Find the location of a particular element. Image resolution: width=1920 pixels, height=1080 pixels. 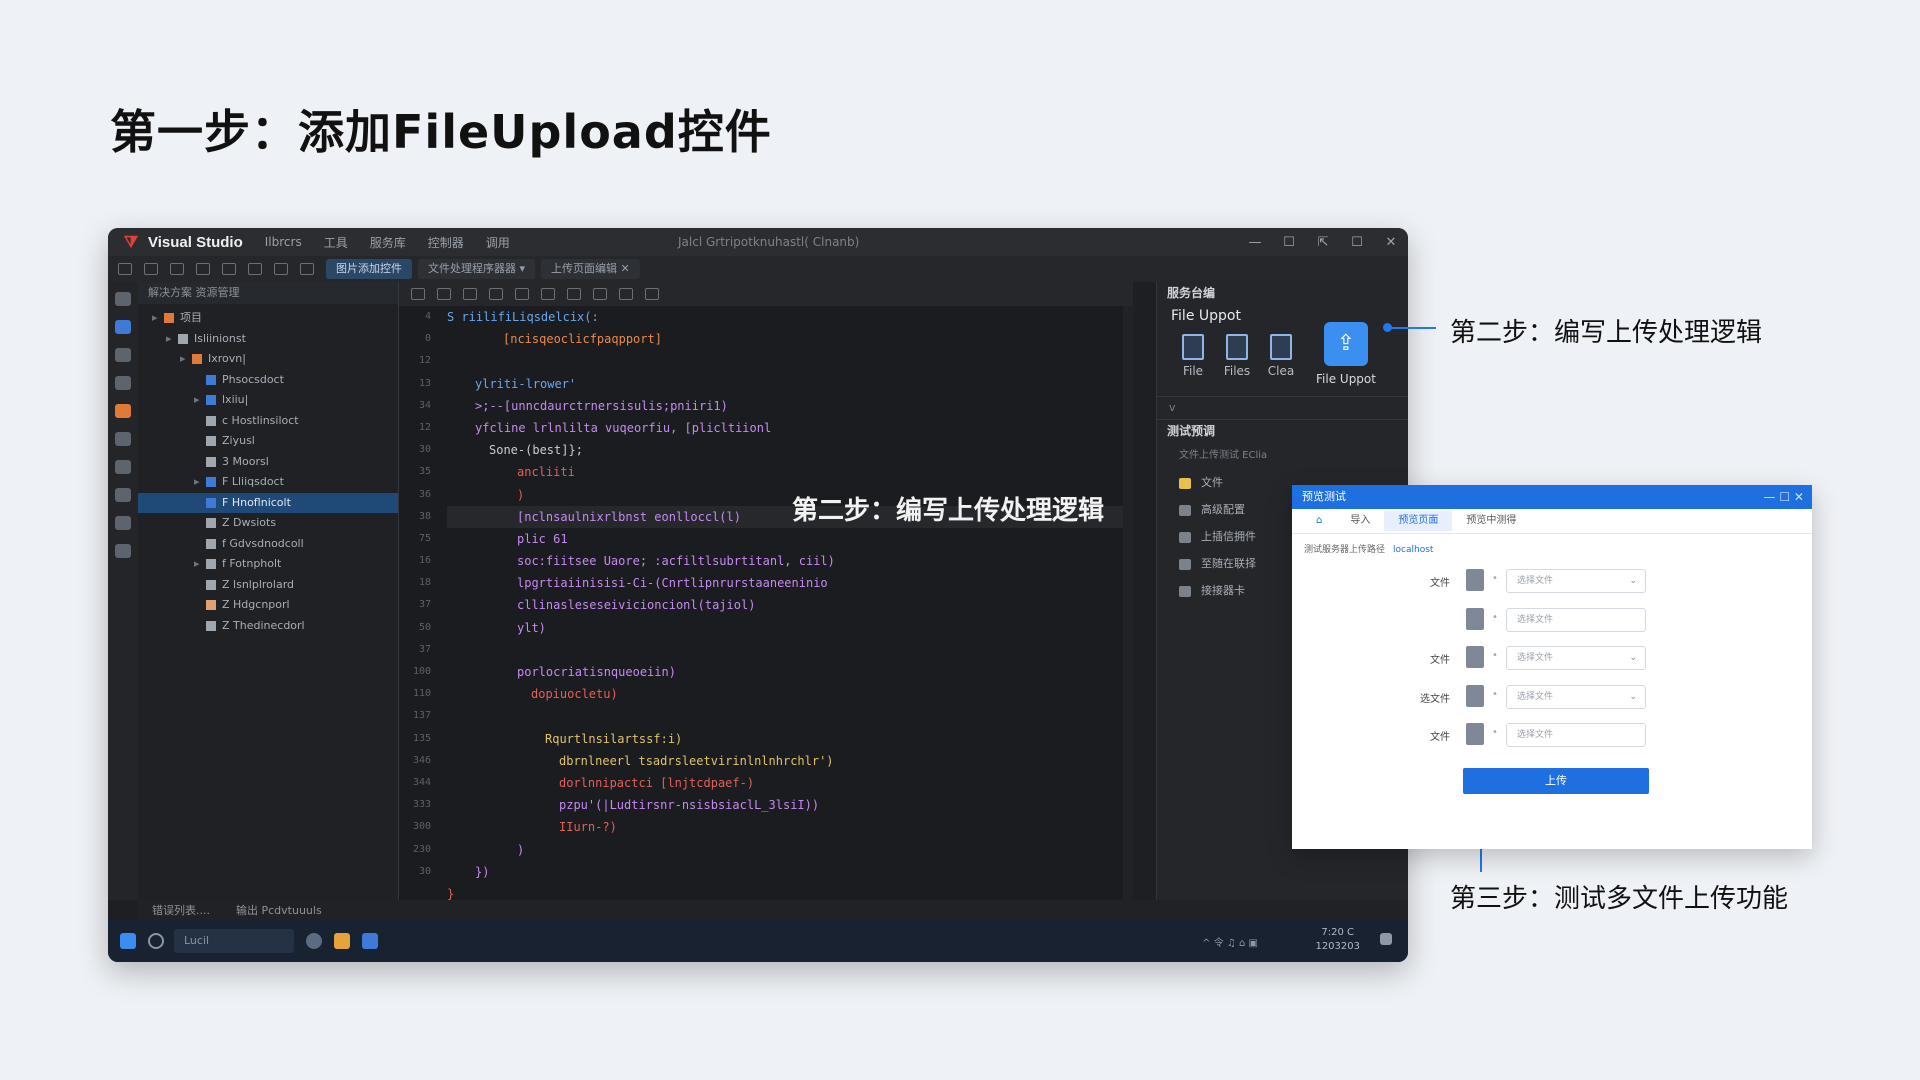

tree-item: ▸ 项目 is located at coordinates (268, 318).